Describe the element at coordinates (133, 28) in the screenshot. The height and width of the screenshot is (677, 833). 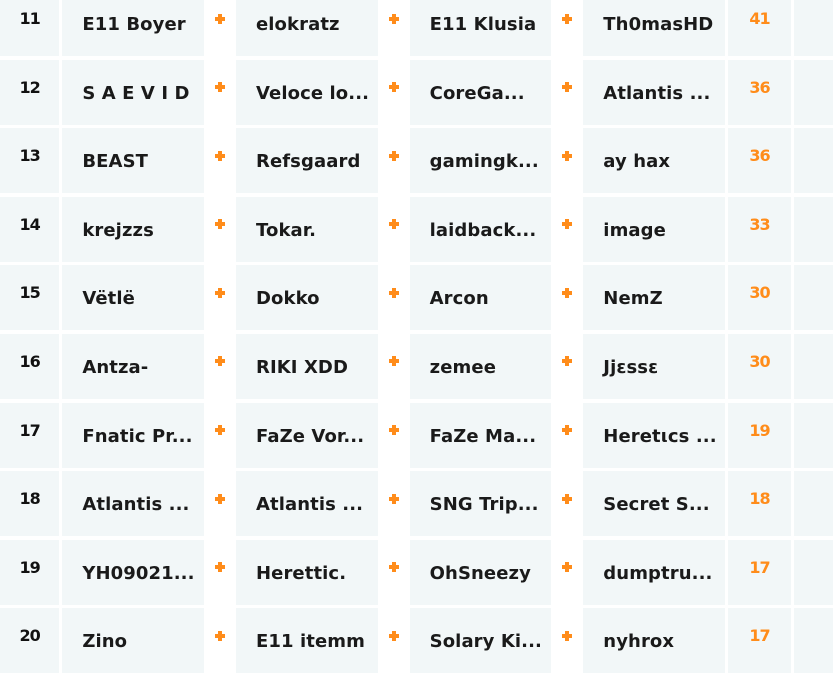
I see `player-name-1: E11 Boyer` at that location.